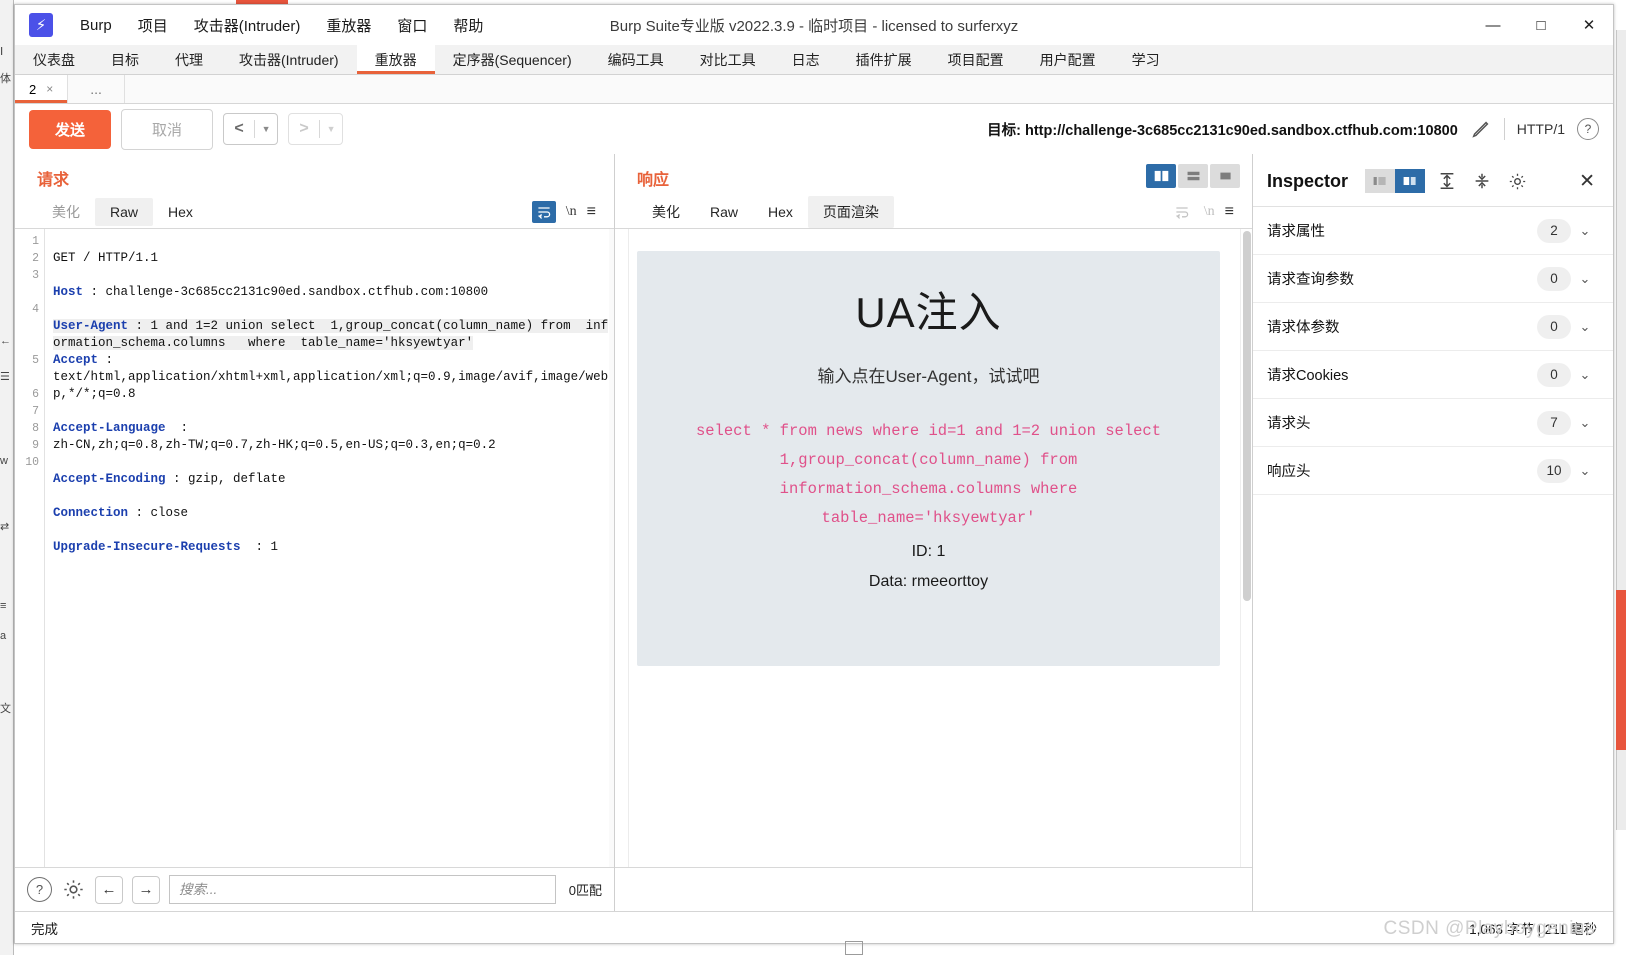 The height and width of the screenshot is (955, 1626). Describe the element at coordinates (611, 548) in the screenshot. I see `request-scrollbar` at that location.